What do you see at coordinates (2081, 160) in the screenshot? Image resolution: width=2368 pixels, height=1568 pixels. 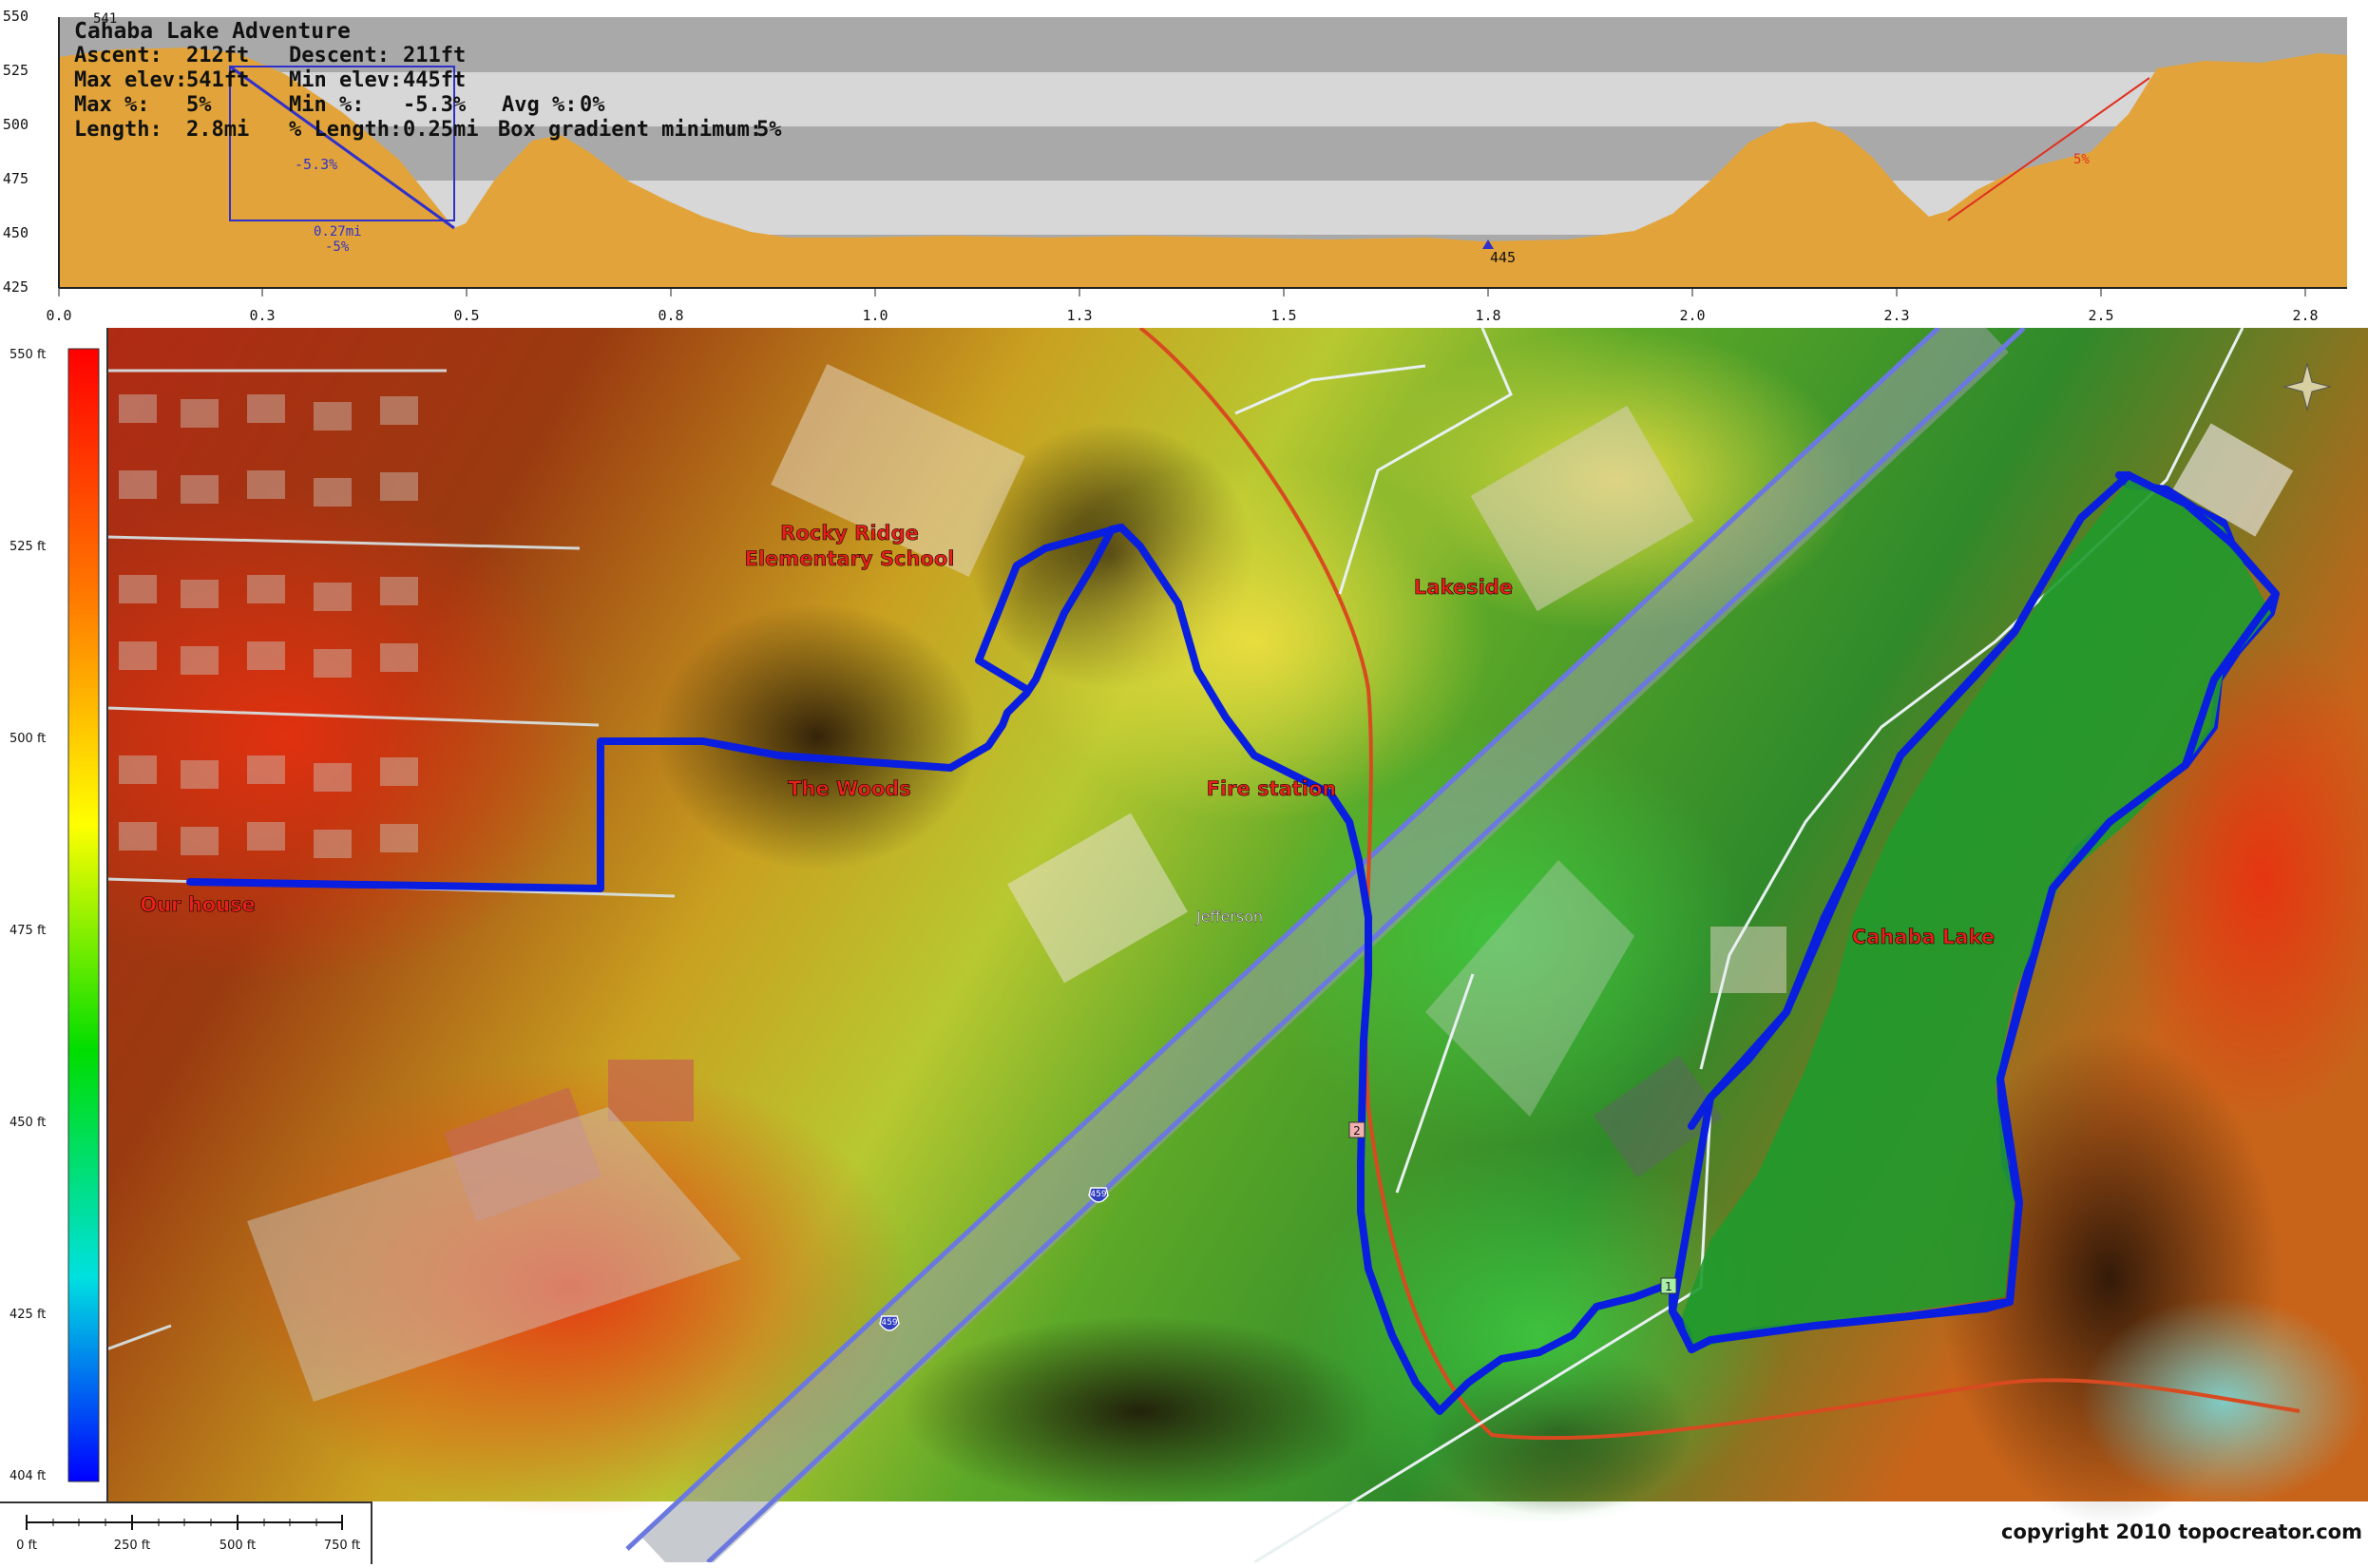 I see `climb-grade-label: 5%` at bounding box center [2081, 160].